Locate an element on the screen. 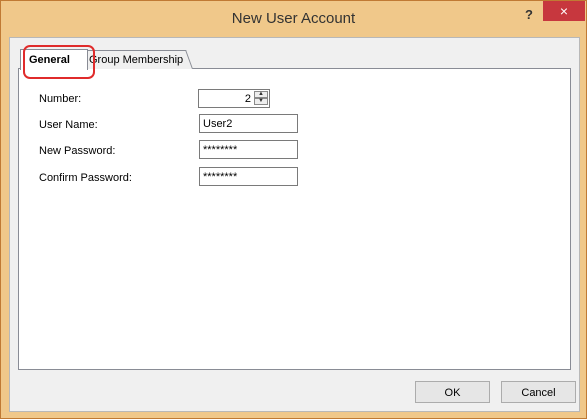  confirm-password-value: ******** is located at coordinates (220, 177).